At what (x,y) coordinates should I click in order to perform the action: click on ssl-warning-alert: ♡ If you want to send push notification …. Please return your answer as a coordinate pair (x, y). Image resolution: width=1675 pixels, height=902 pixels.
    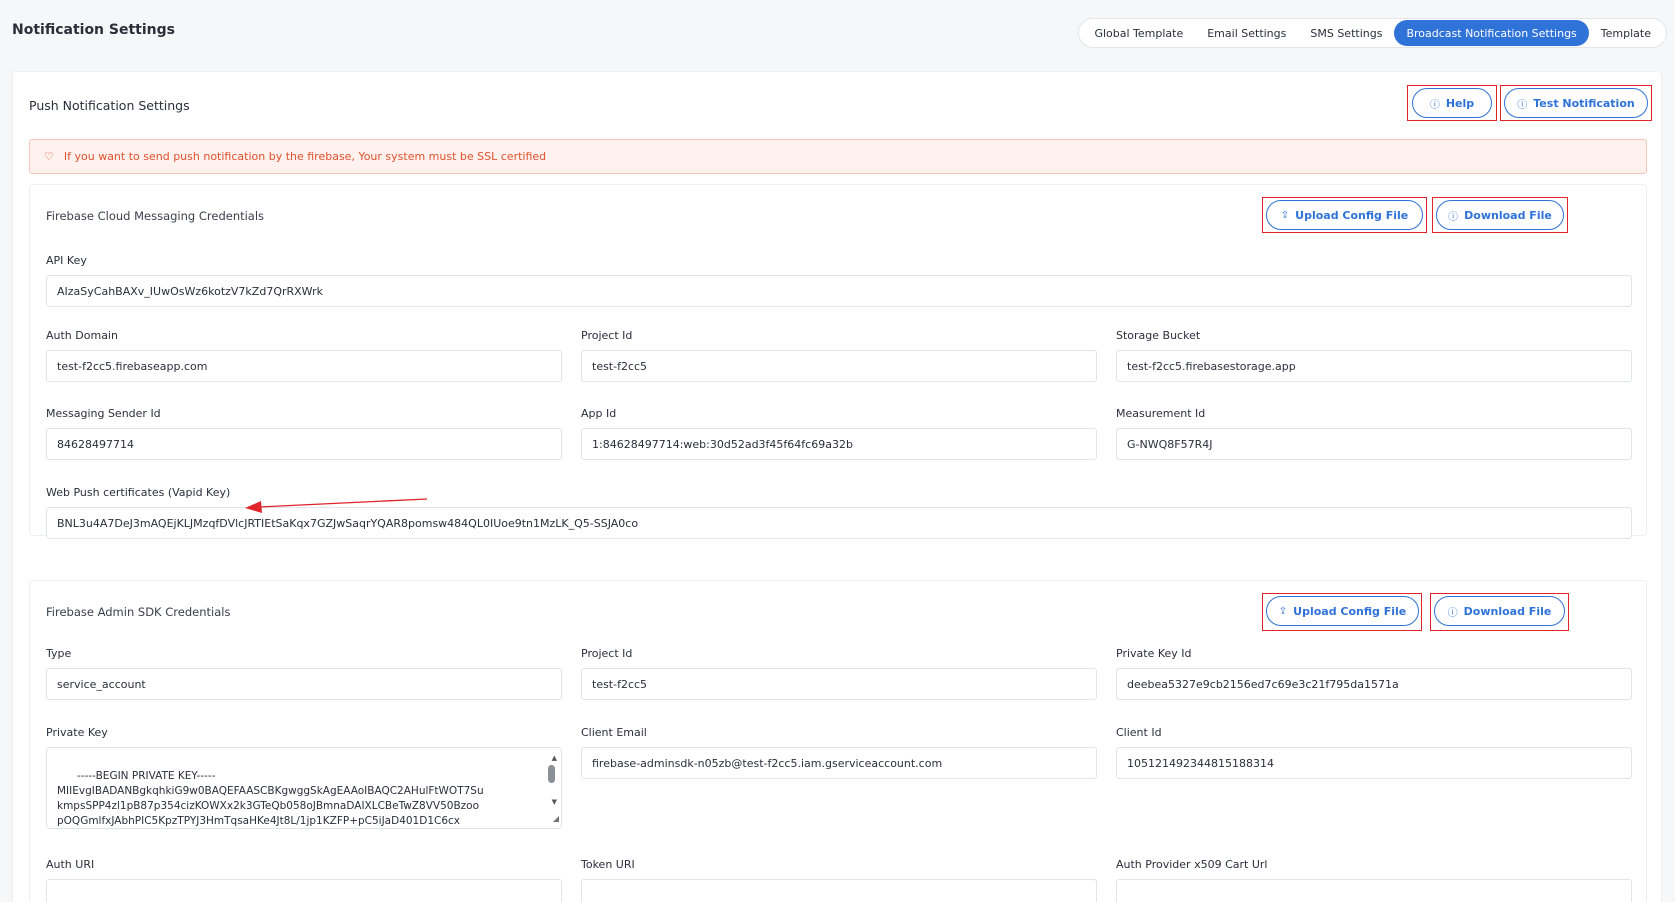
    Looking at the image, I should click on (838, 156).